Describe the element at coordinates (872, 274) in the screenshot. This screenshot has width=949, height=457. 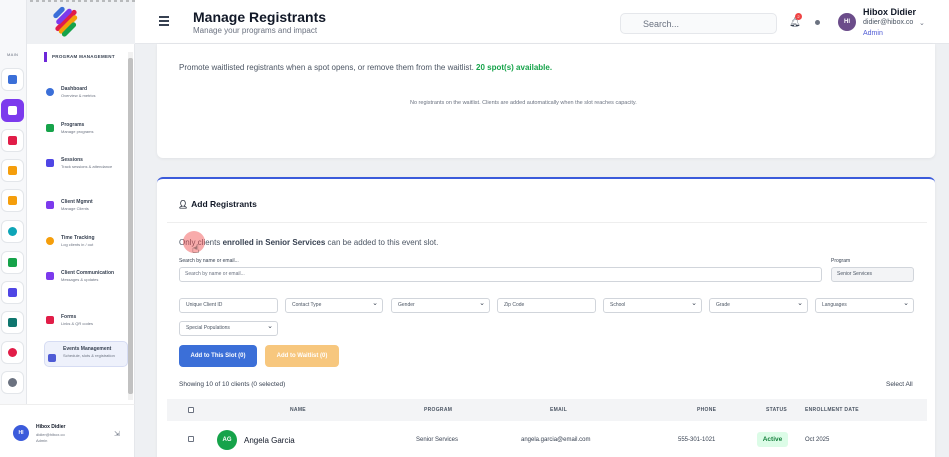
I see `program-field: Senior Services` at that location.